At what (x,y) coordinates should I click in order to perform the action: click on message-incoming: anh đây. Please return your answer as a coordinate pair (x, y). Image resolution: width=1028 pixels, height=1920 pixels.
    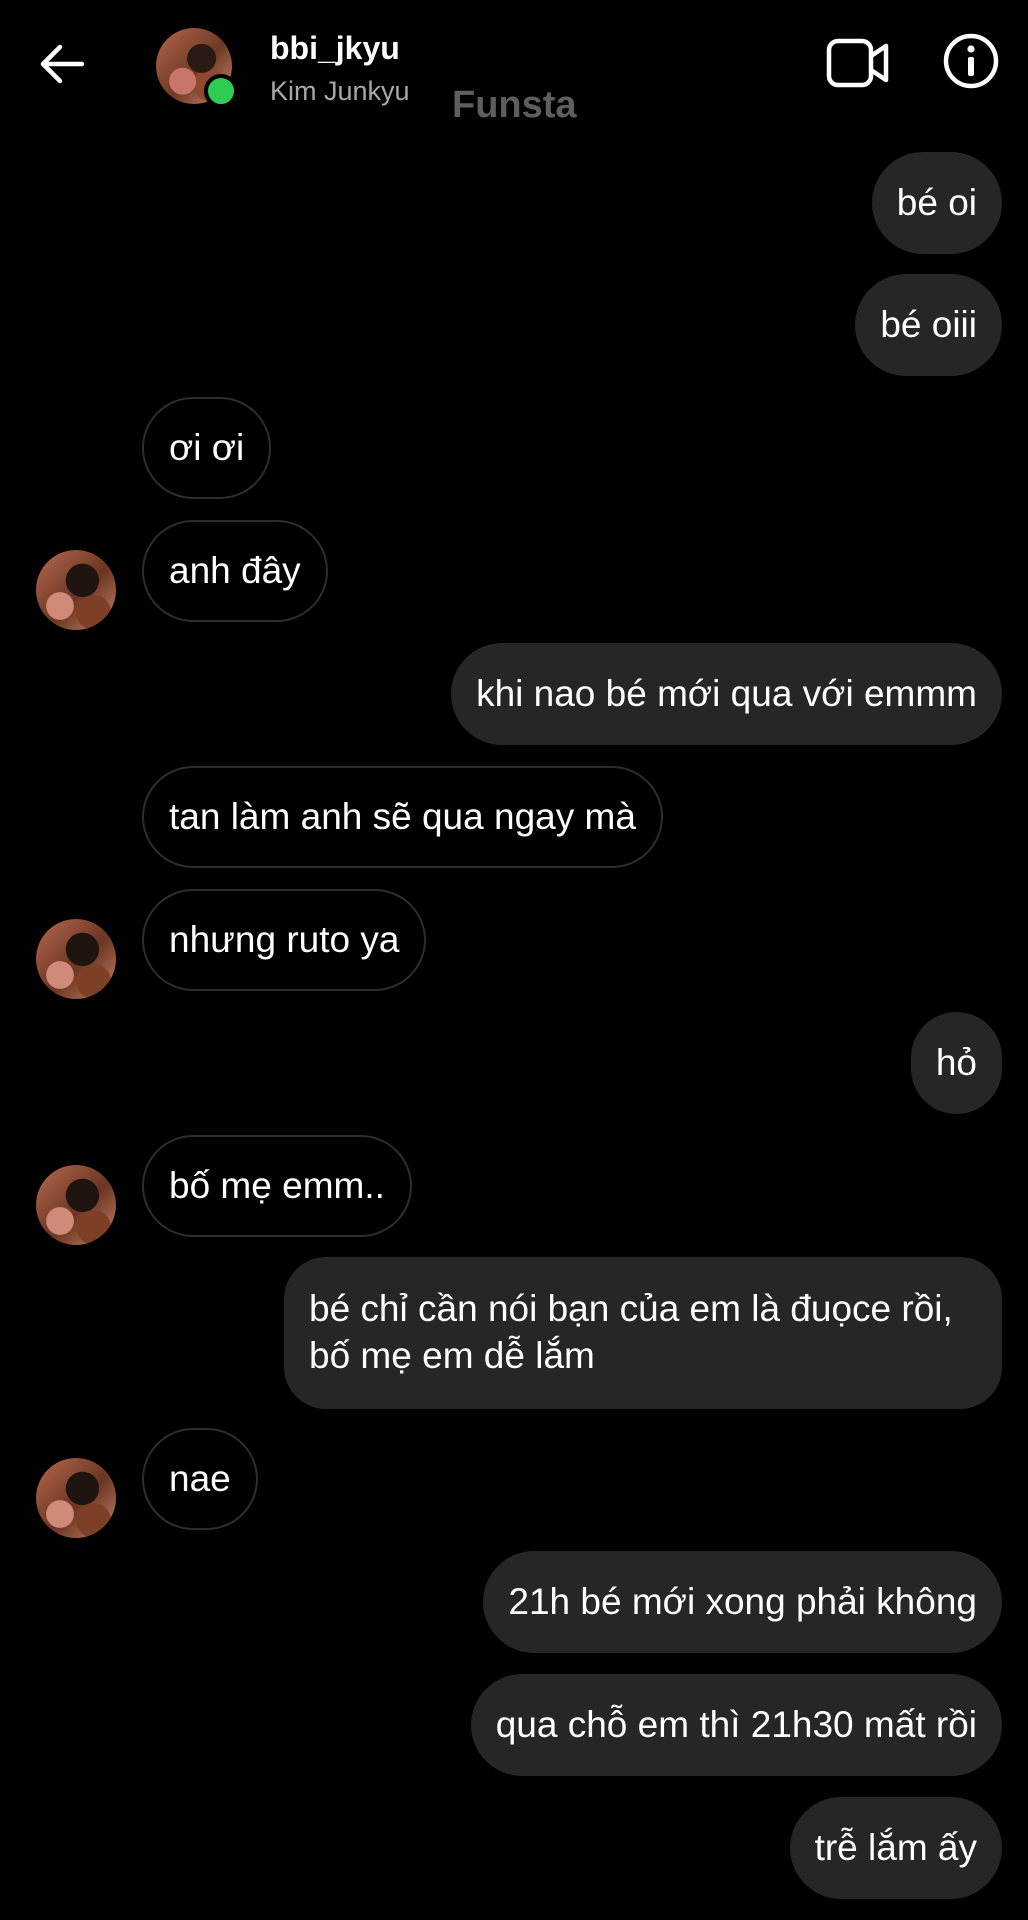
    Looking at the image, I should click on (235, 571).